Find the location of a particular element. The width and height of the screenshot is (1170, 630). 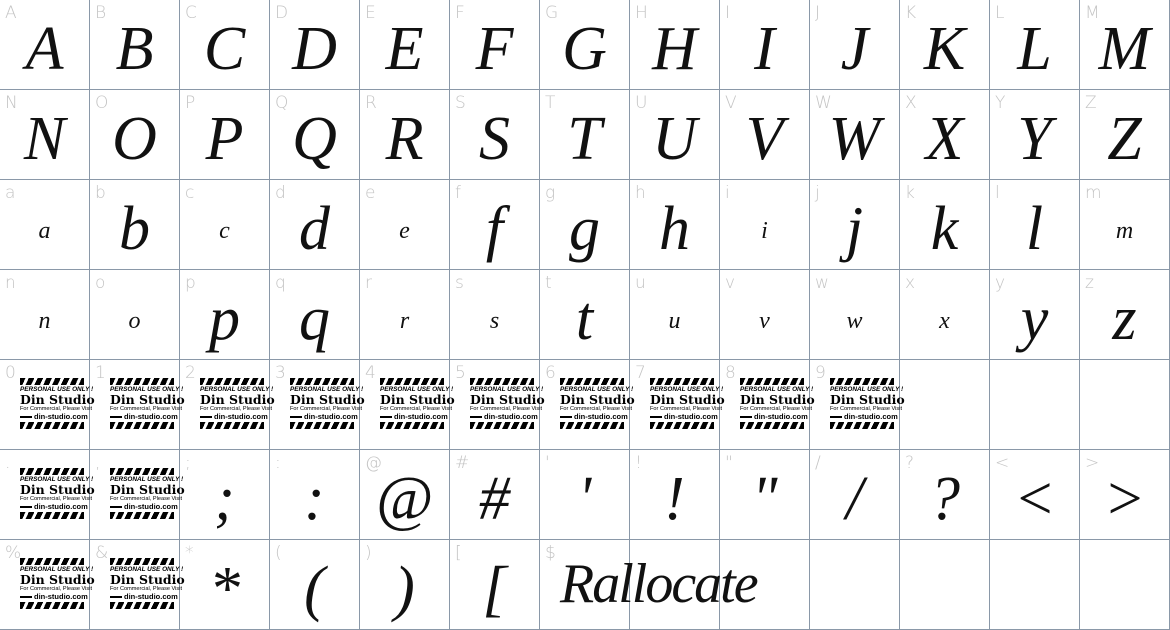

glyph-preview: y is located at coordinates (1034, 318).